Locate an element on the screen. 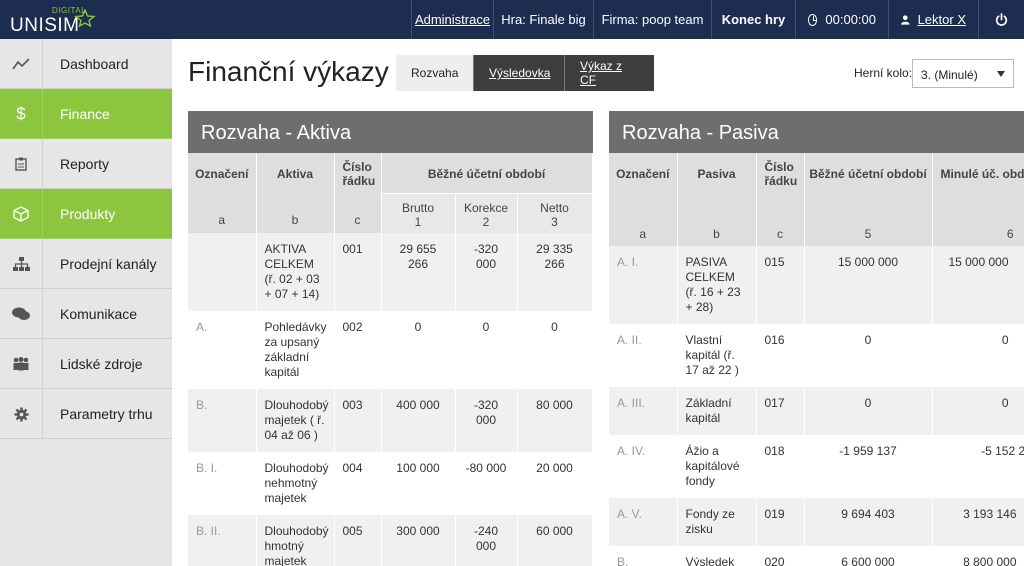 Image resolution: width=1024 pixels, height=566 pixels. clipboard-icon is located at coordinates (21, 164).